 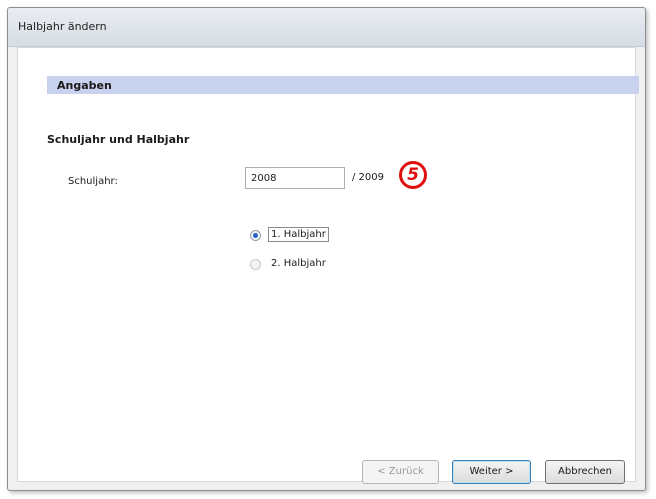 I want to click on group-title: Schuljahr und Halbjahr, so click(x=118, y=139).